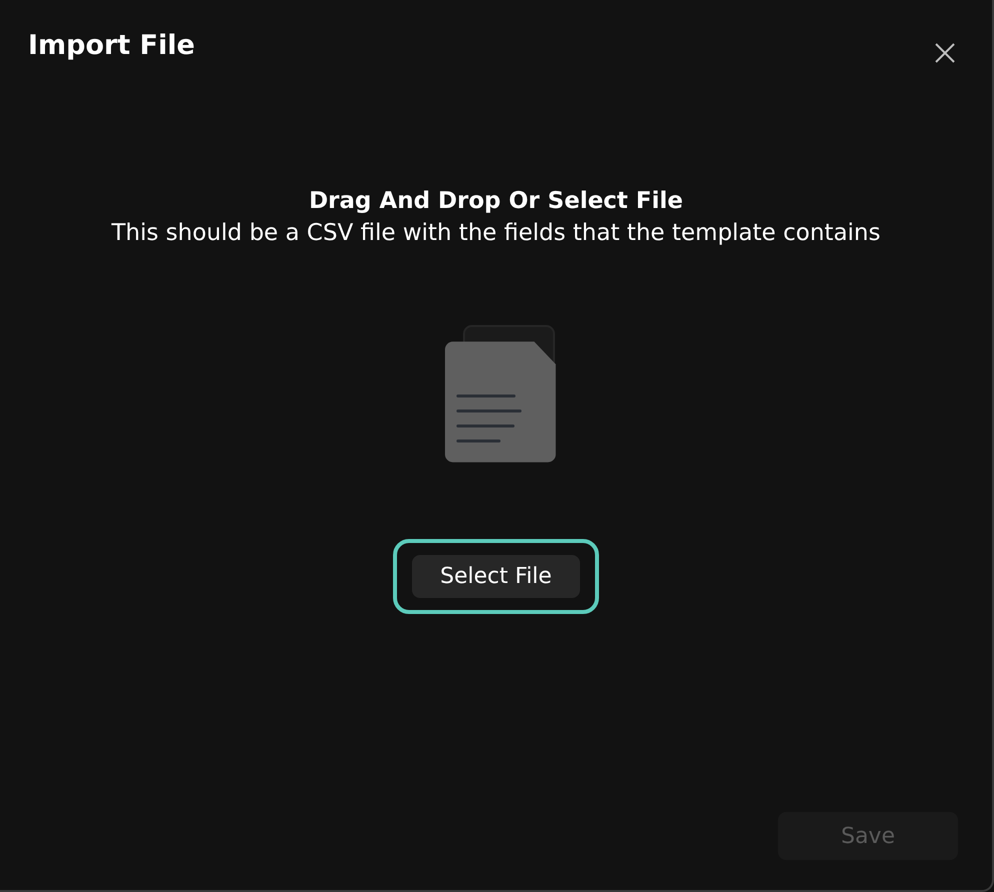  What do you see at coordinates (111, 45) in the screenshot?
I see `dialog-title: Import File` at bounding box center [111, 45].